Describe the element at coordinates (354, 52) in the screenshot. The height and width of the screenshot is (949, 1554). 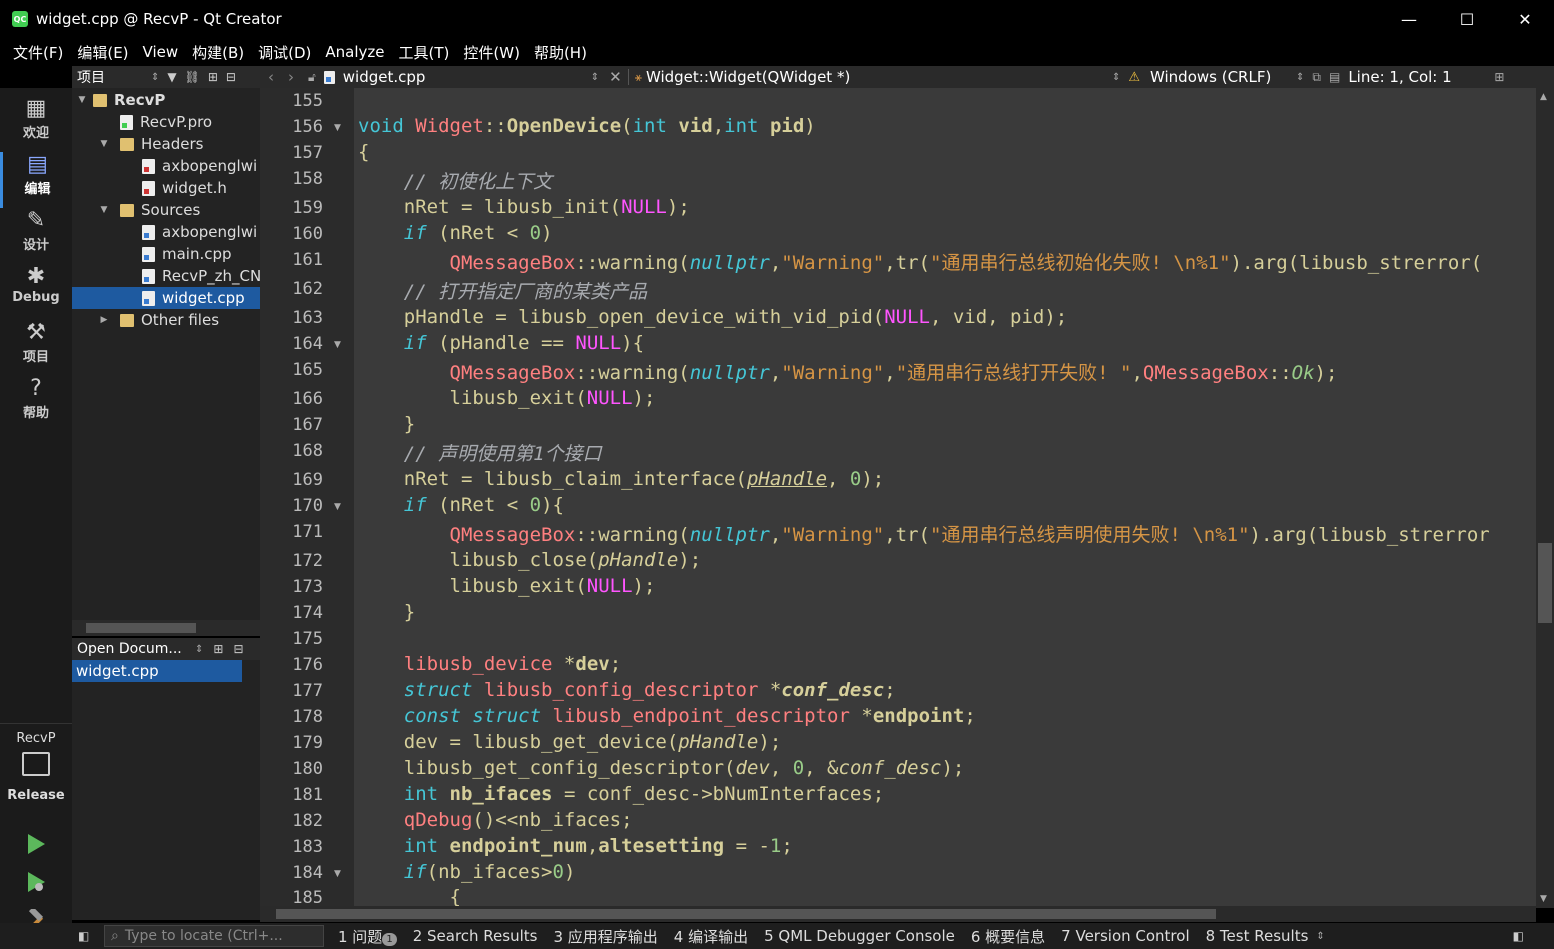
I see `menu-analyze: Analyze` at that location.